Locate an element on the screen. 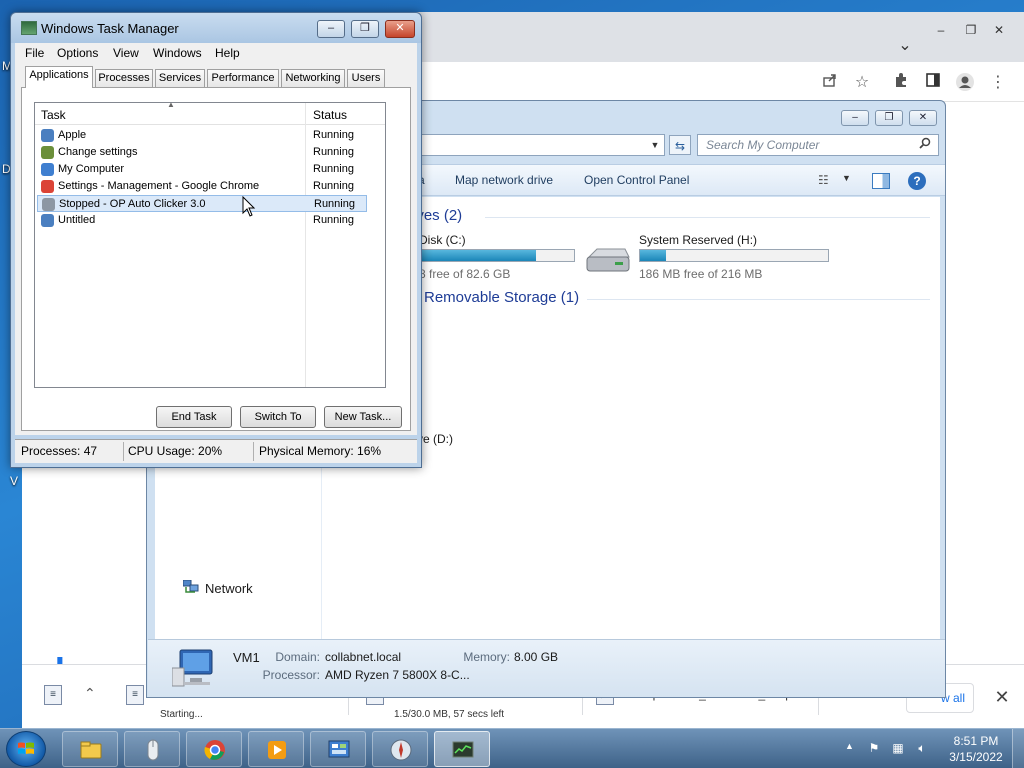  task-row: Stopped - OP Auto Clicker 3.0 Running is located at coordinates (202, 203).